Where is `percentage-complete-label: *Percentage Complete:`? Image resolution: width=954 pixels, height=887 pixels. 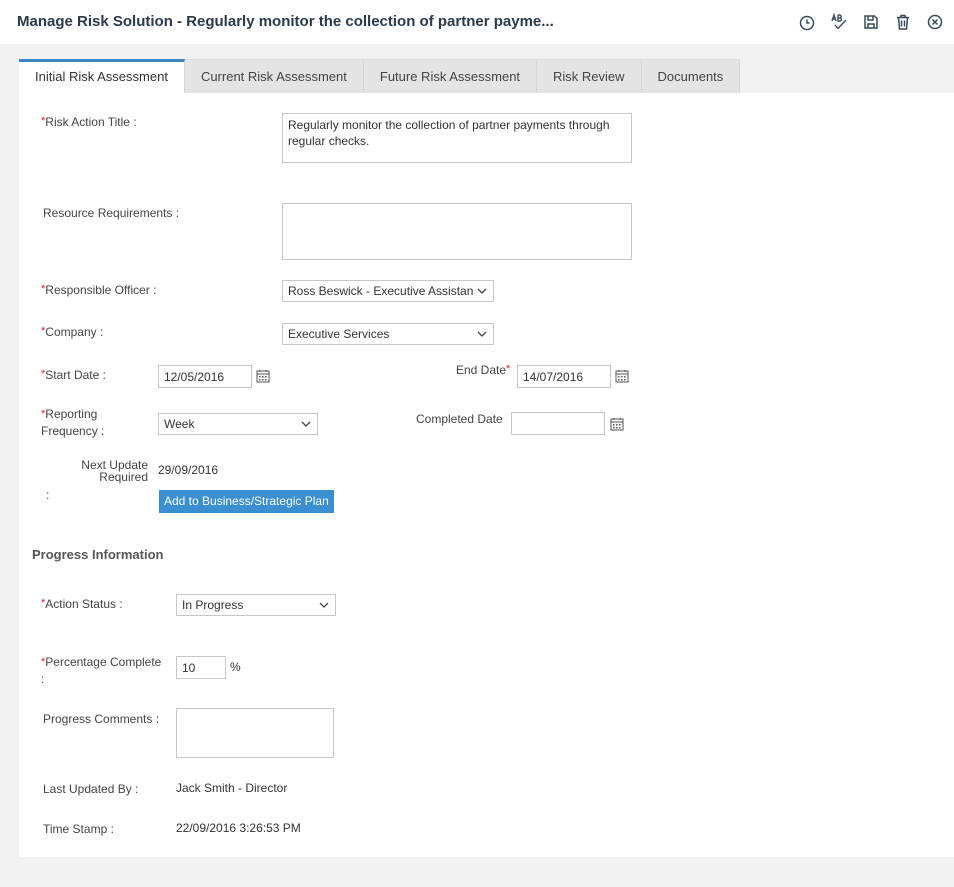
percentage-complete-label: *Percentage Complete: is located at coordinates (101, 670).